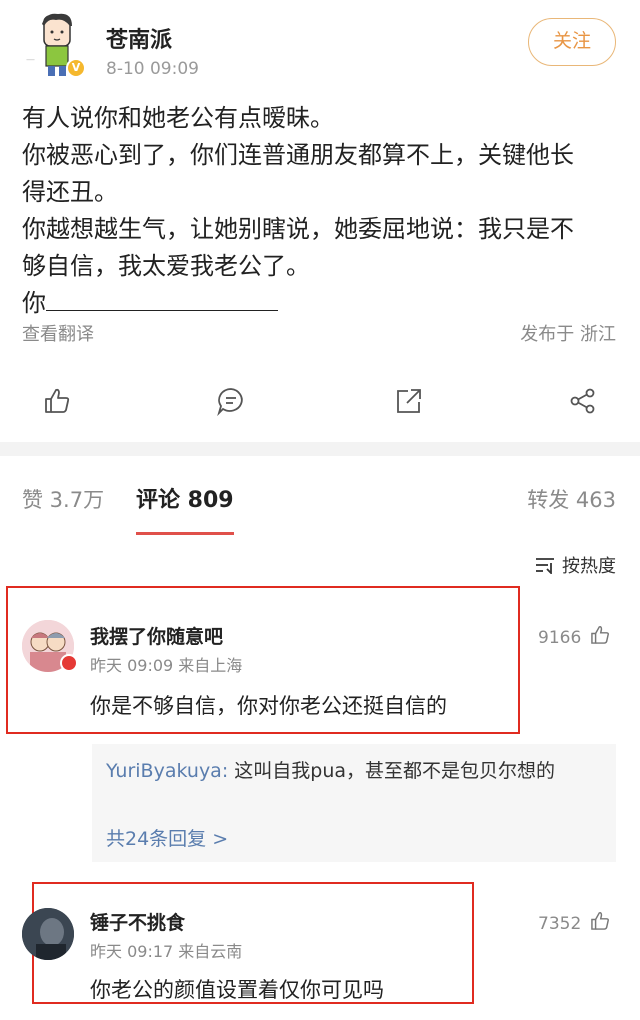 This screenshot has width=640, height=1020. I want to click on comment-like-button: 7352, so click(574, 922).